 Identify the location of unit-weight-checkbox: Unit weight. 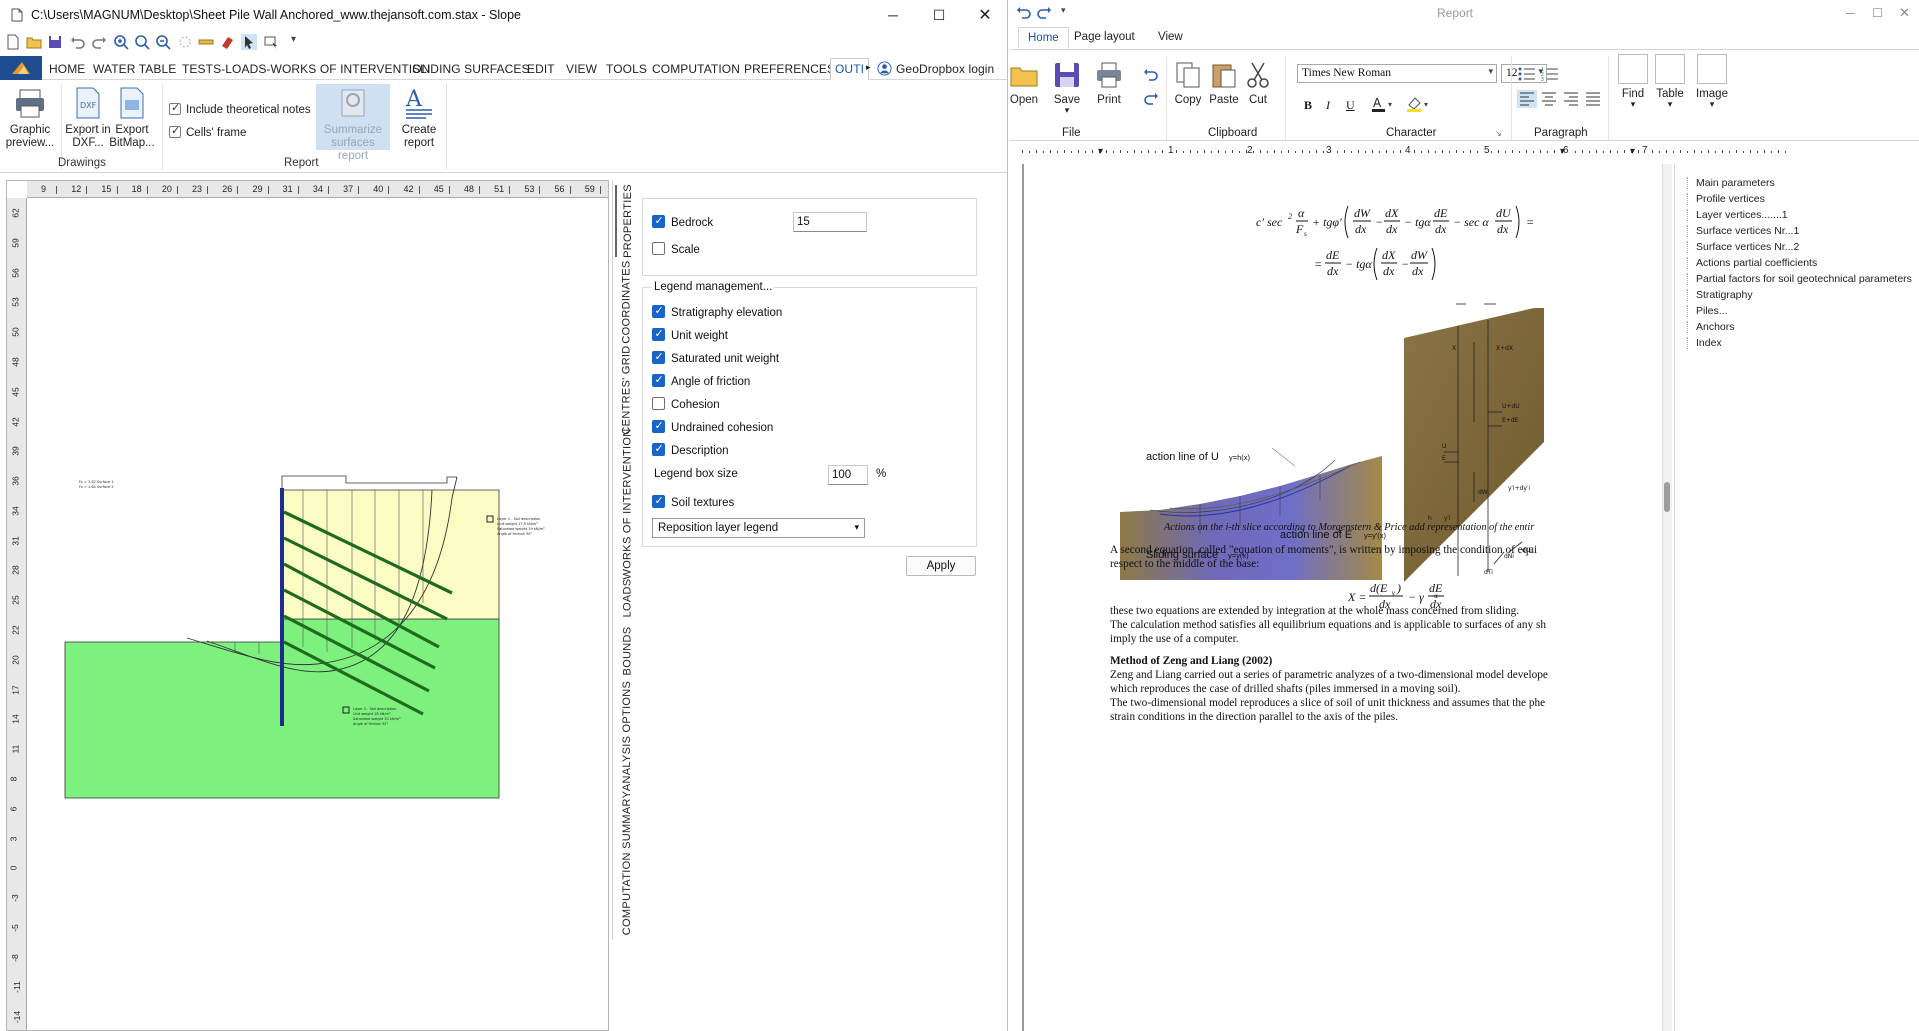
(690, 334).